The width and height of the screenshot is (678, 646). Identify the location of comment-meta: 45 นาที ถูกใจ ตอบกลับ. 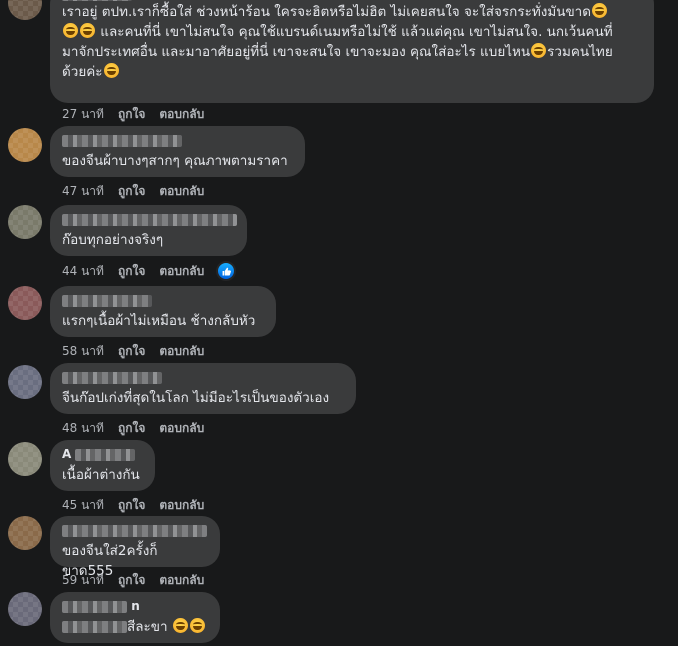
(133, 505).